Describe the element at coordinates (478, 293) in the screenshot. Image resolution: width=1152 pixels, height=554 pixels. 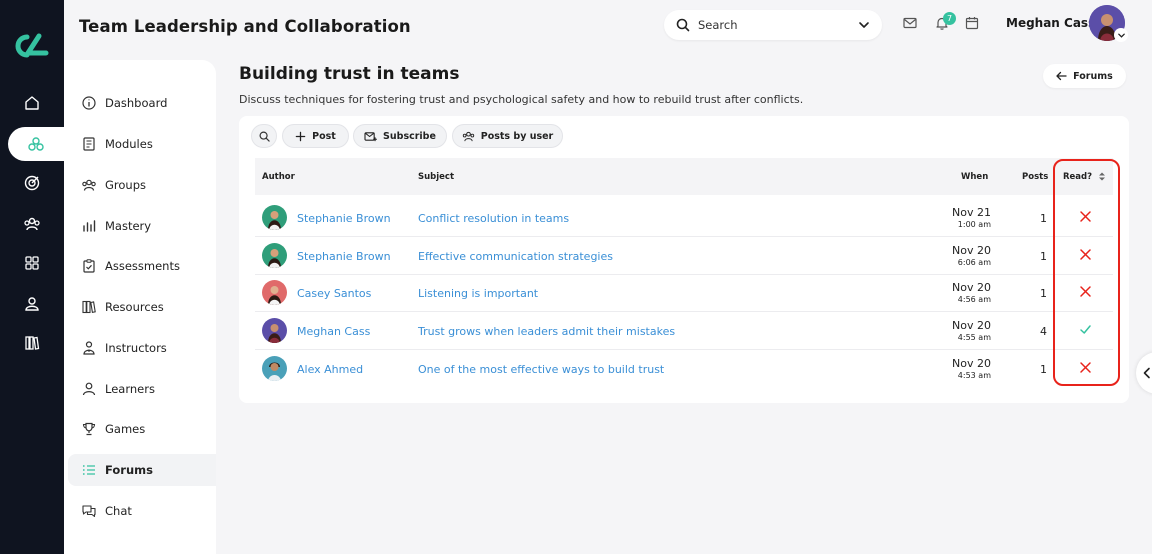
I see `subject-link: Listening is important` at that location.